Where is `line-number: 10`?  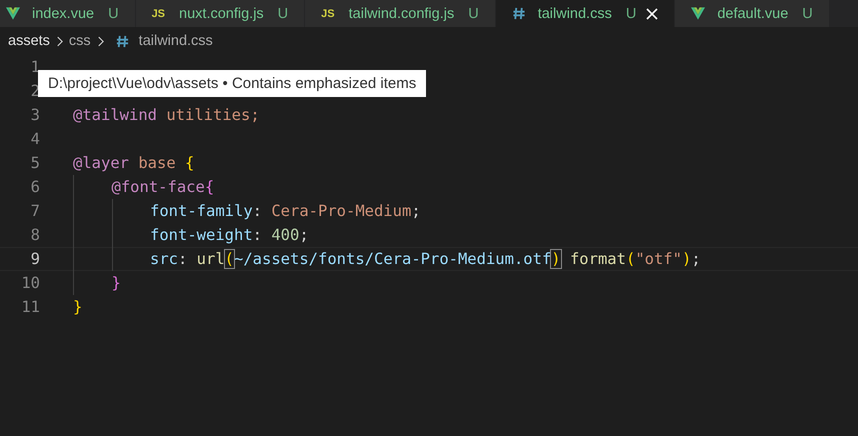 line-number: 10 is located at coordinates (30, 283).